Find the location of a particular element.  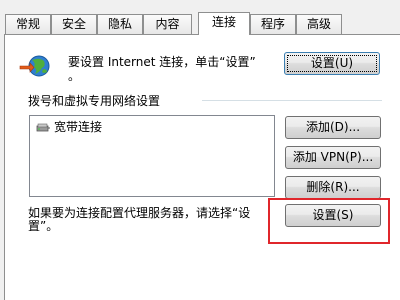

tab-security: 安全 is located at coordinates (74, 24).